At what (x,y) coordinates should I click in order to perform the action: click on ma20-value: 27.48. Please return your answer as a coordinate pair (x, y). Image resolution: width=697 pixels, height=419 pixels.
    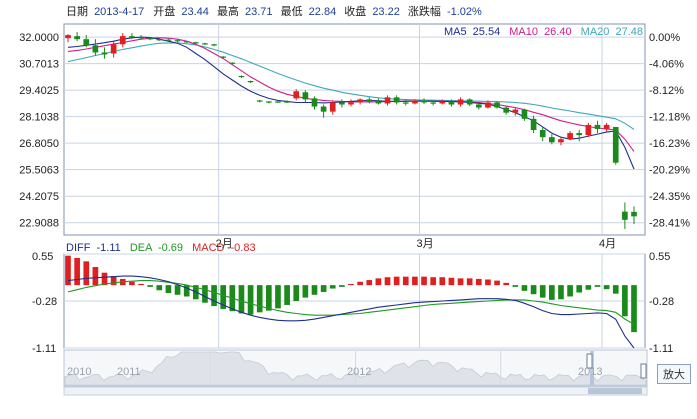
    Looking at the image, I should click on (629, 32).